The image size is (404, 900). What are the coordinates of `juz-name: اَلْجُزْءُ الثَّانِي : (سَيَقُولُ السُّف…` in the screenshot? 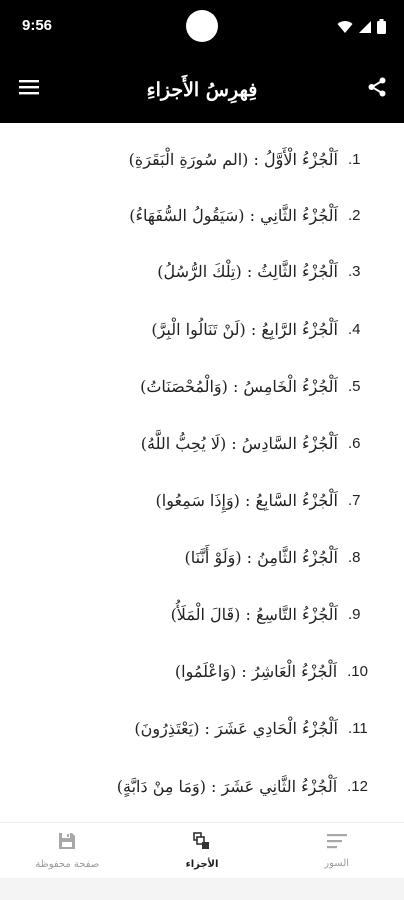 It's located at (233, 215).